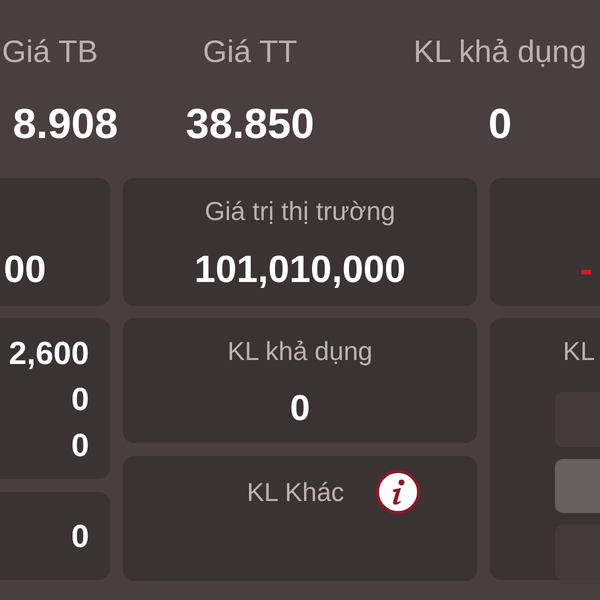 This screenshot has height=600, width=600. What do you see at coordinates (398, 492) in the screenshot?
I see `info-icon` at bounding box center [398, 492].